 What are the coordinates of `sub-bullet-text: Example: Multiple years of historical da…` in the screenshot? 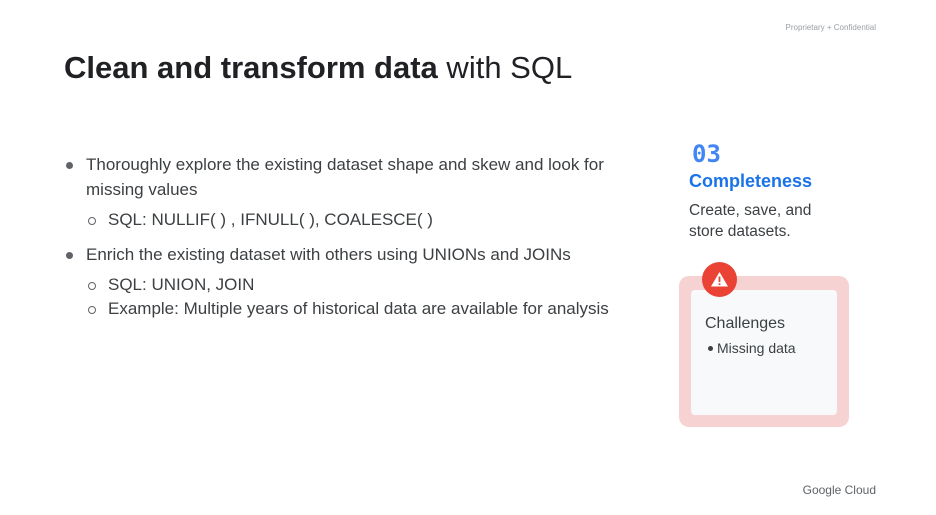 It's located at (358, 308).